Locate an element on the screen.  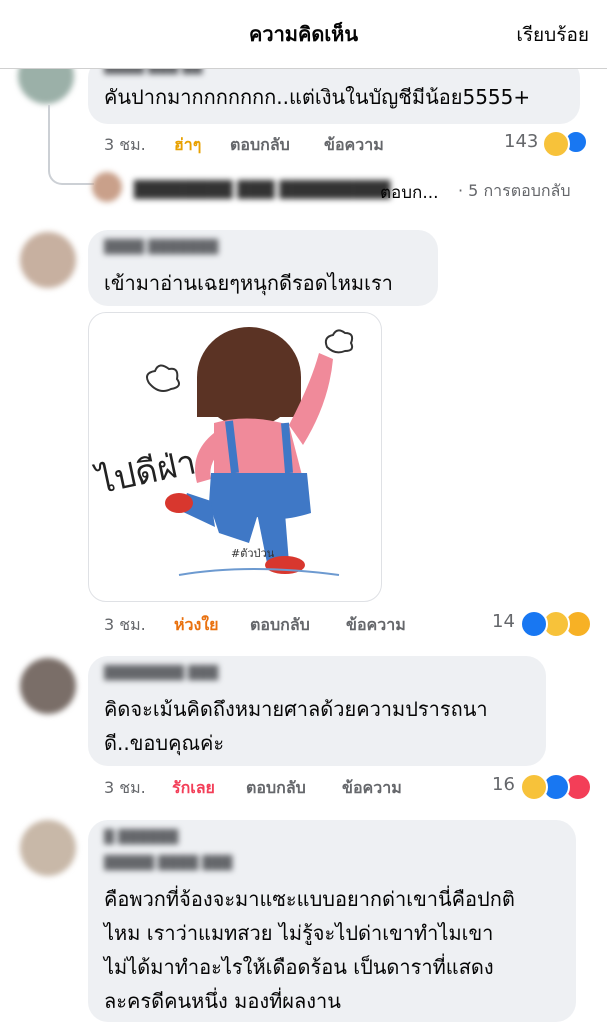
done-button: เรียบร้อย is located at coordinates (552, 35).